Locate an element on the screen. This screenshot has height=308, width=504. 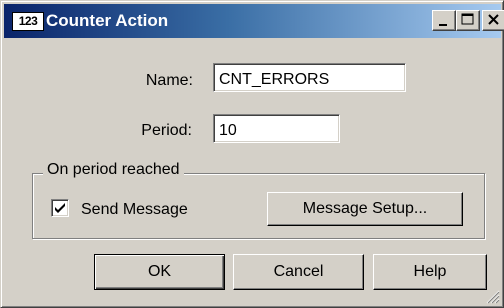
cancel-button: Cancel is located at coordinates (298, 272).